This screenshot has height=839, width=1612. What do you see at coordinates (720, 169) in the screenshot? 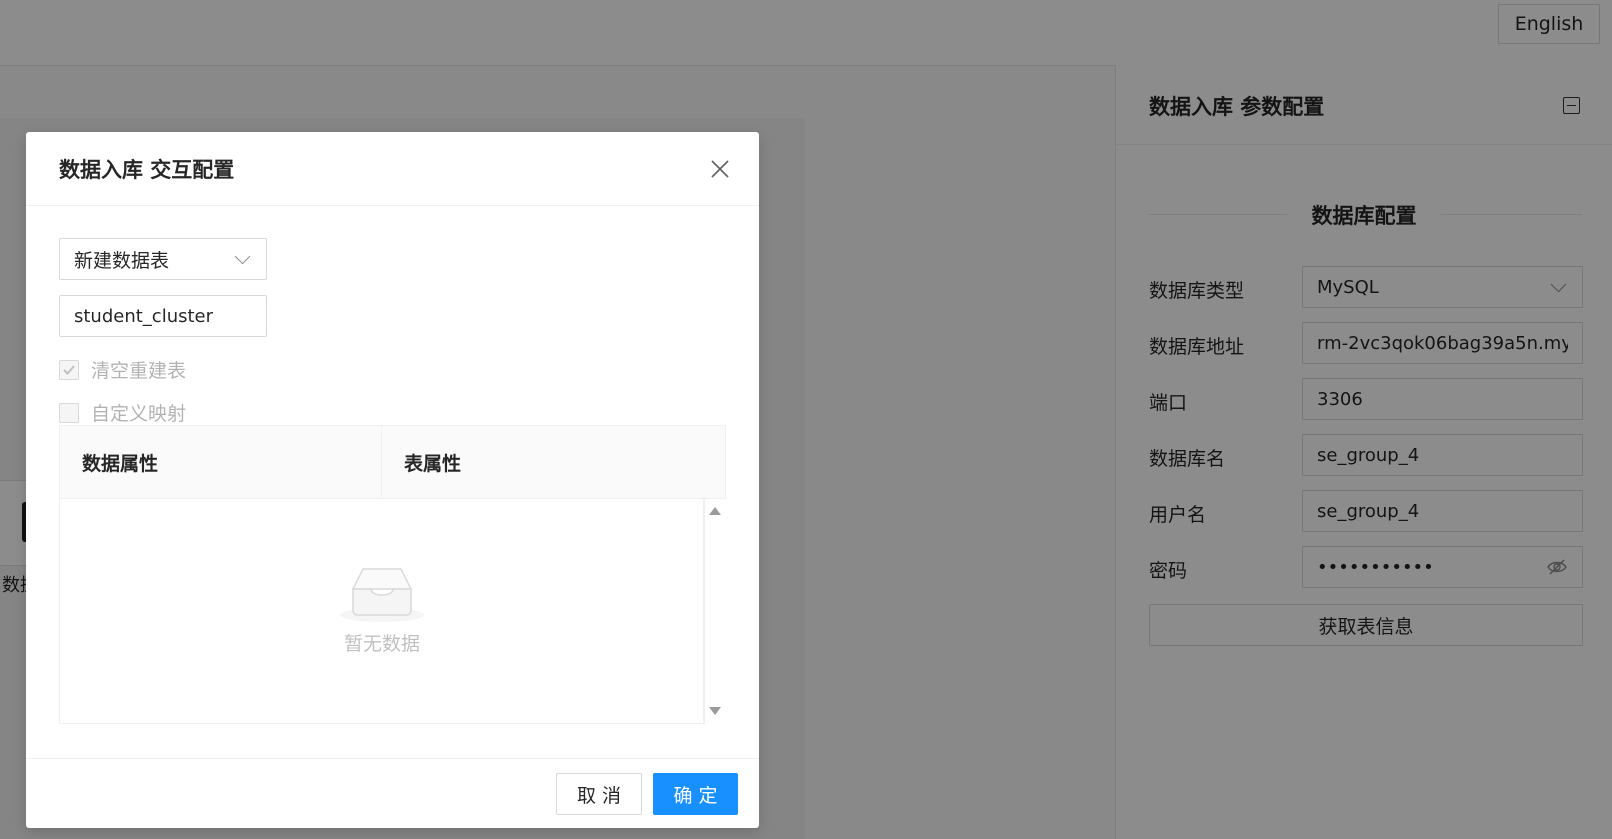
I see `close-icon` at bounding box center [720, 169].